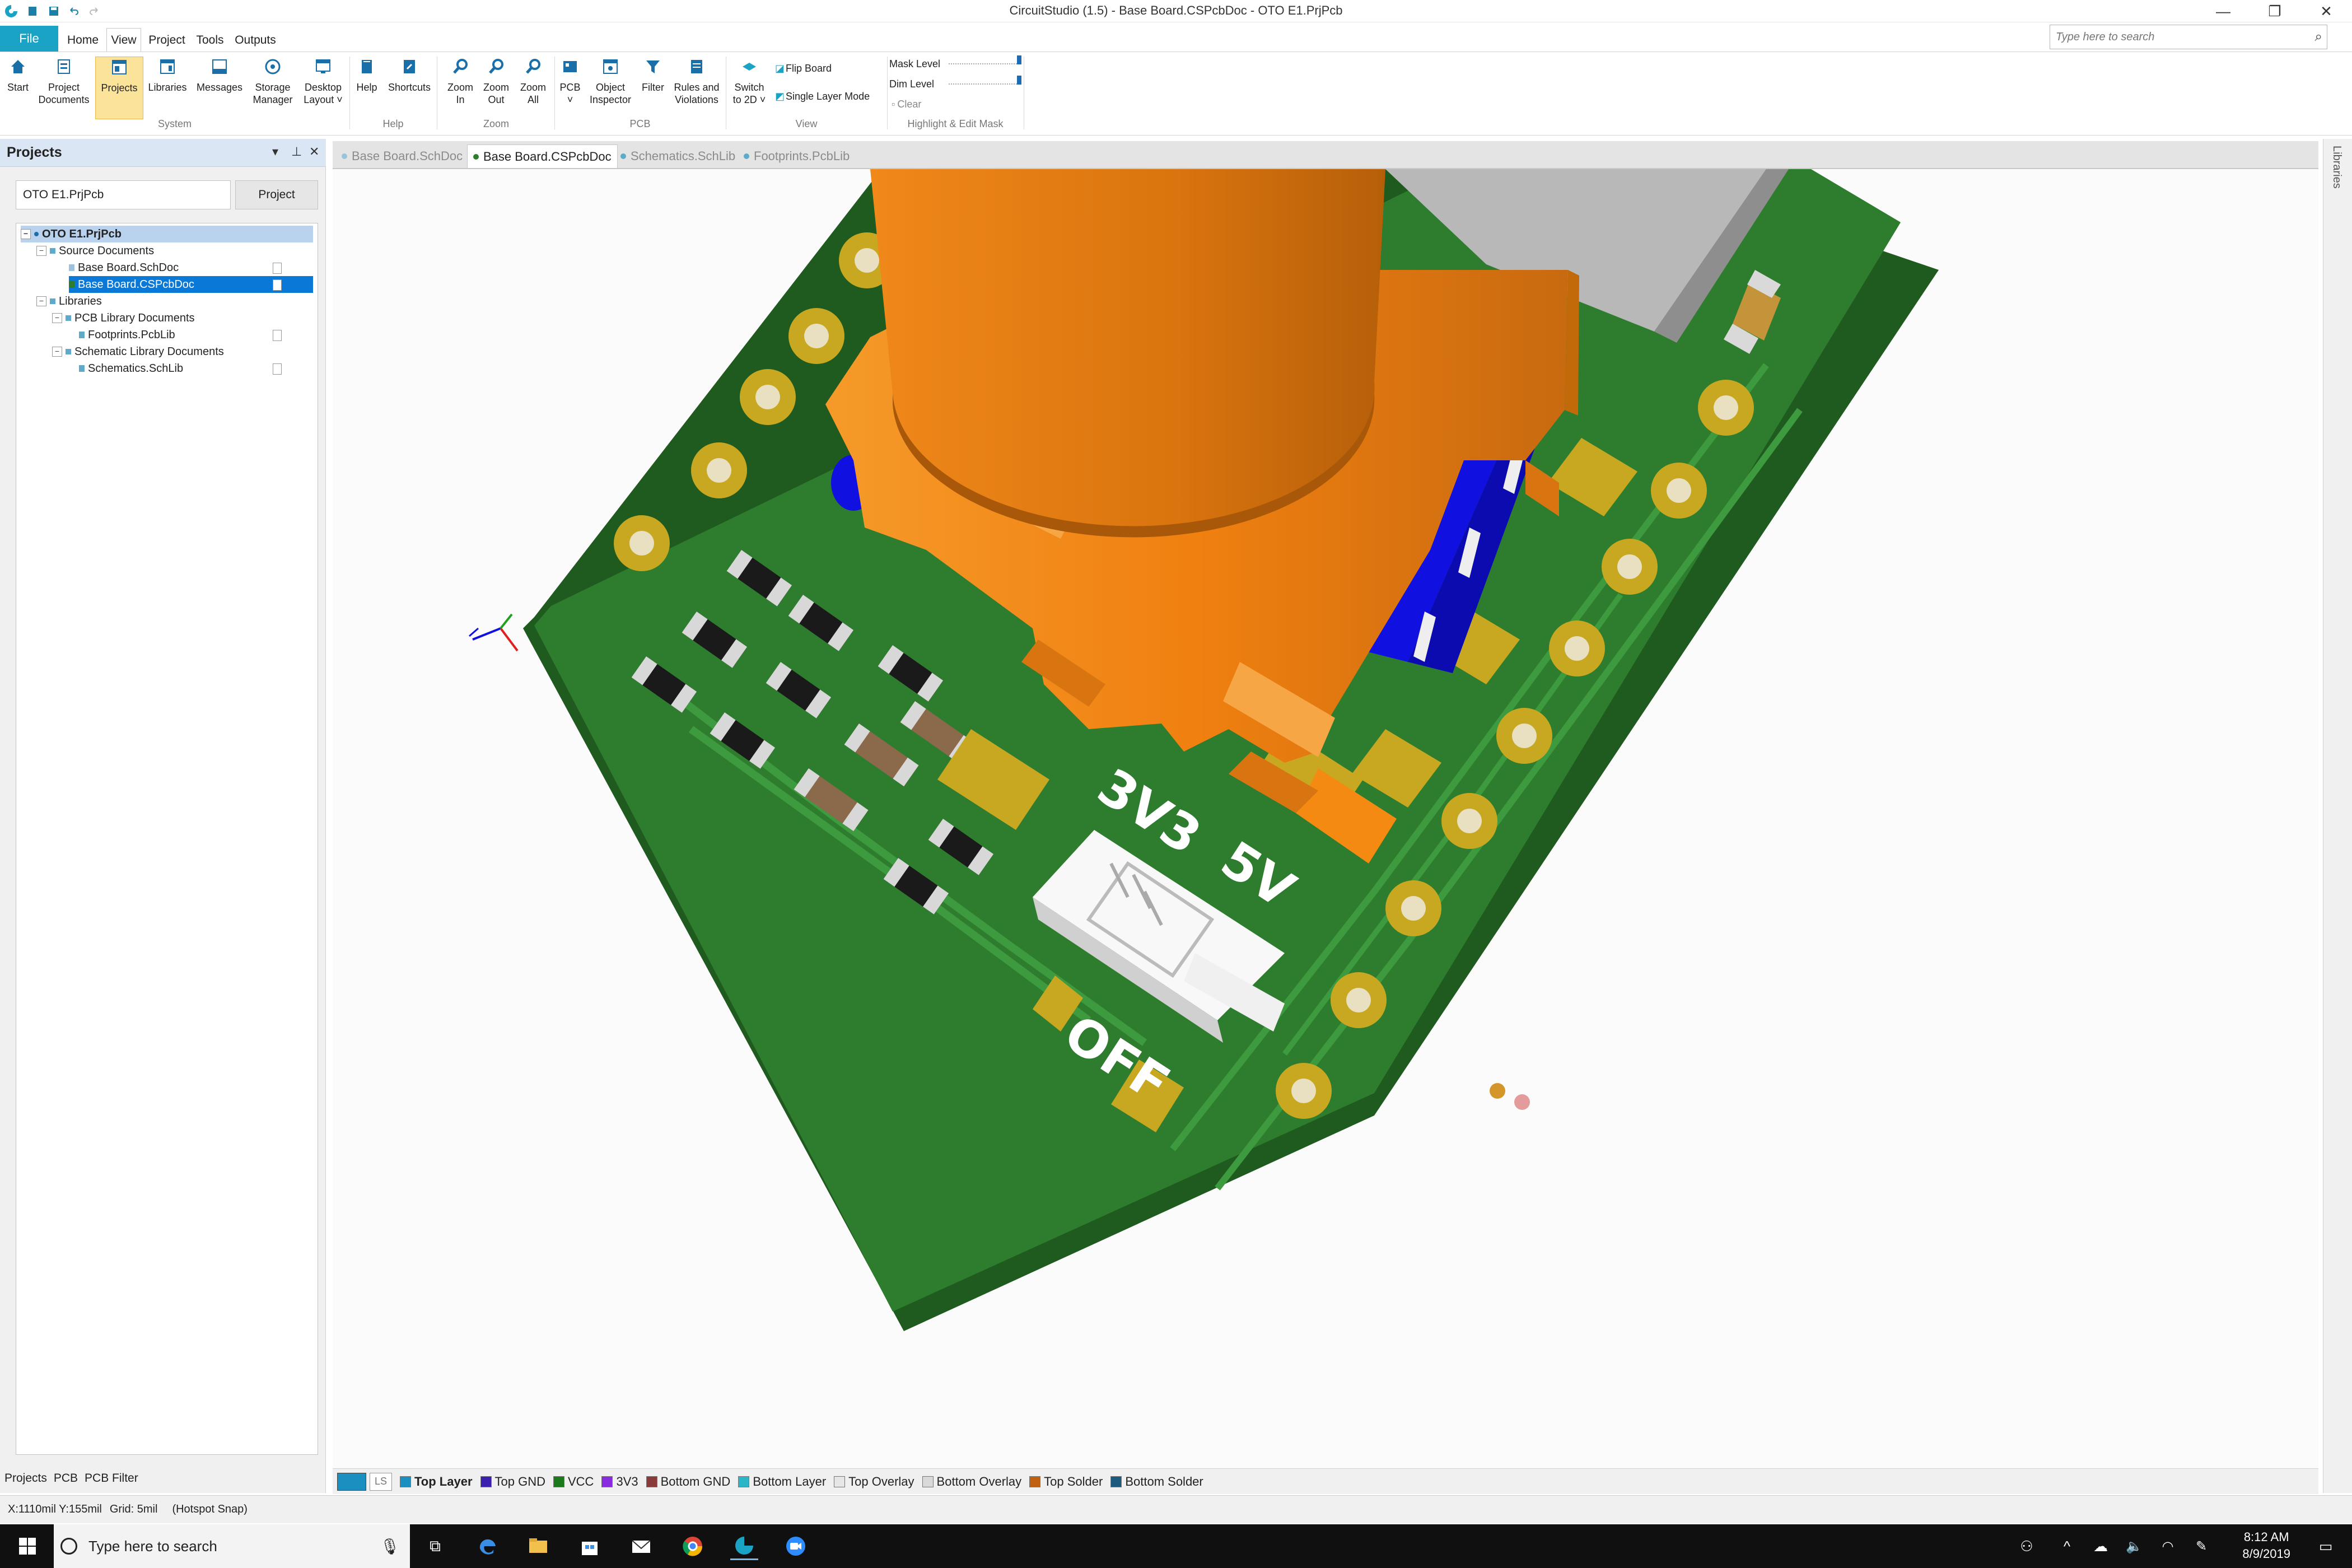  What do you see at coordinates (533, 88) in the screenshot?
I see `zoom-all-button: Zoom All` at bounding box center [533, 88].